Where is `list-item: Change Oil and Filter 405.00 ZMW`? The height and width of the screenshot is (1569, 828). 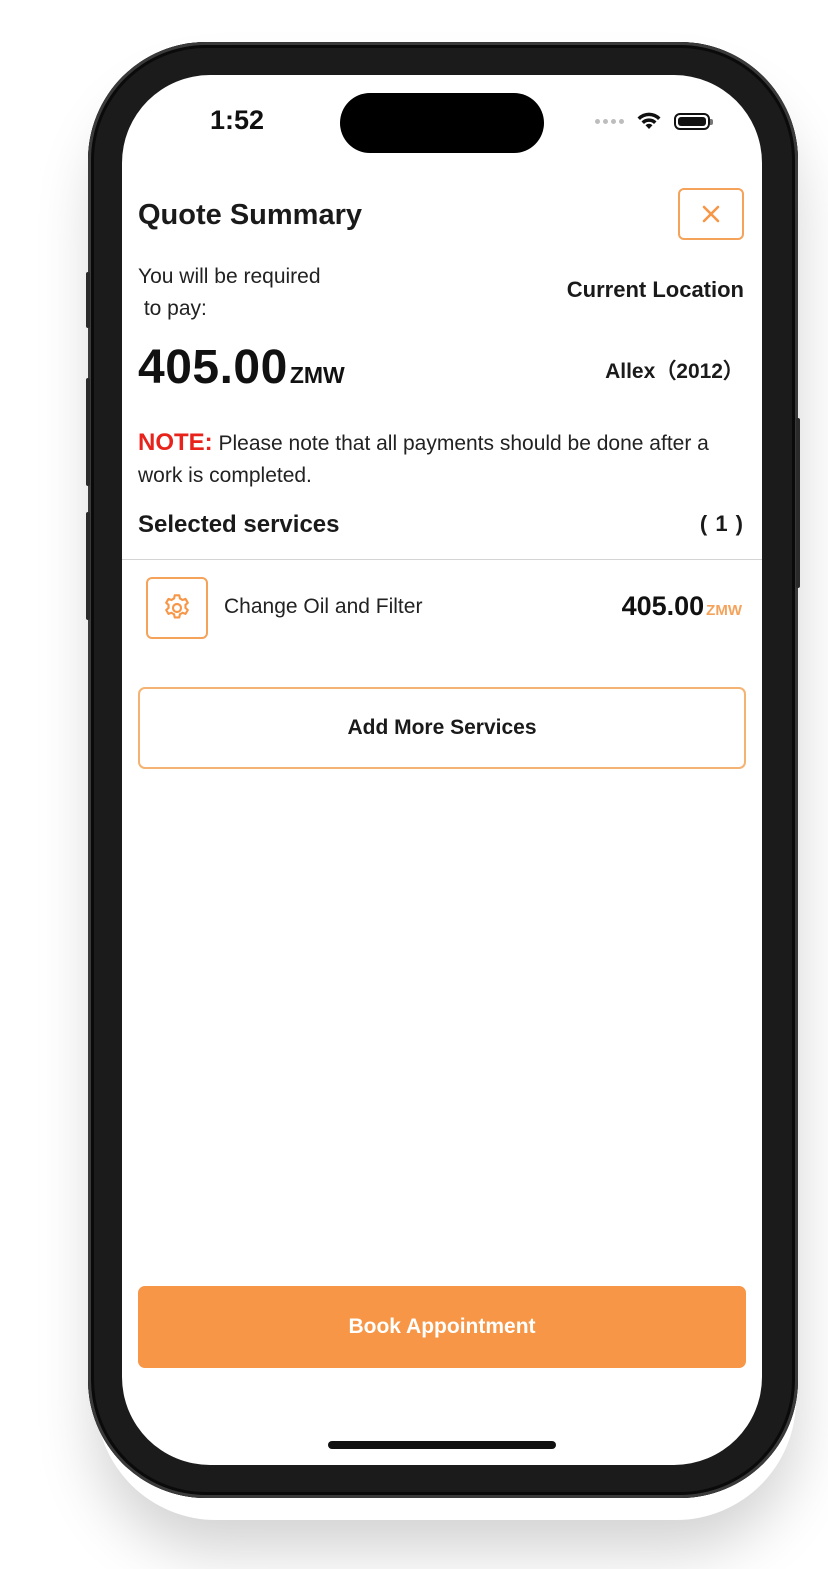
list-item: Change Oil and Filter 405.00 ZMW is located at coordinates (444, 608).